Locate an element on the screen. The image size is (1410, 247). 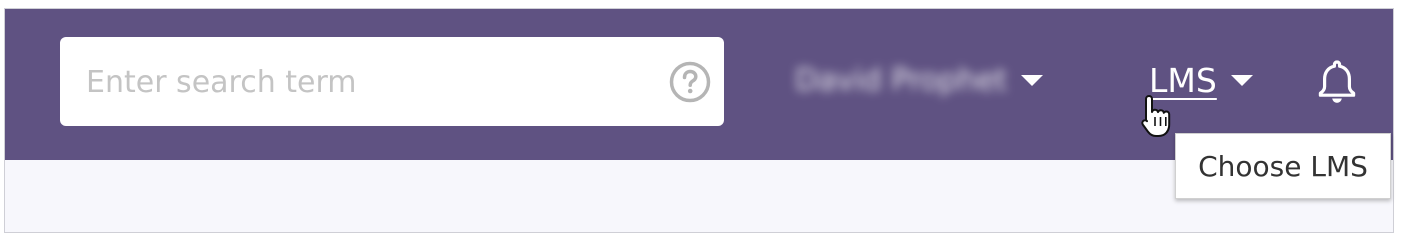
hand-pointer-cursor-icon is located at coordinates (1156, 116).